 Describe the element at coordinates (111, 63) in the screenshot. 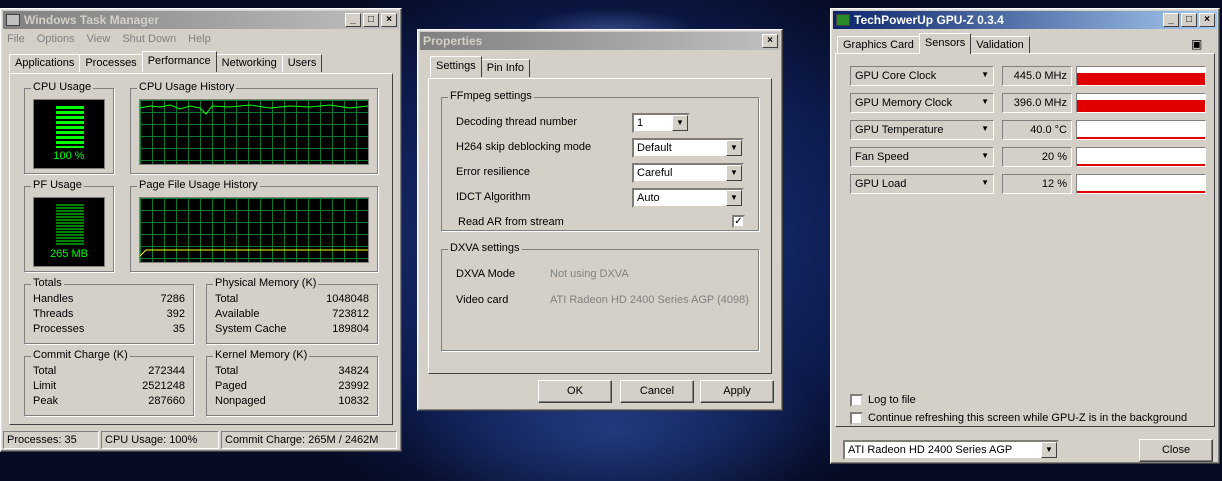

I see `tab-processes: Processes` at that location.